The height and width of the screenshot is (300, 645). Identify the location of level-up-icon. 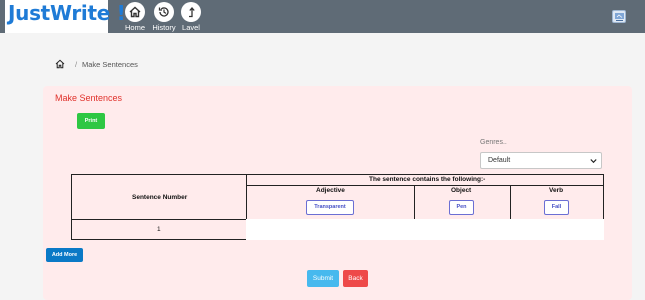
(191, 12).